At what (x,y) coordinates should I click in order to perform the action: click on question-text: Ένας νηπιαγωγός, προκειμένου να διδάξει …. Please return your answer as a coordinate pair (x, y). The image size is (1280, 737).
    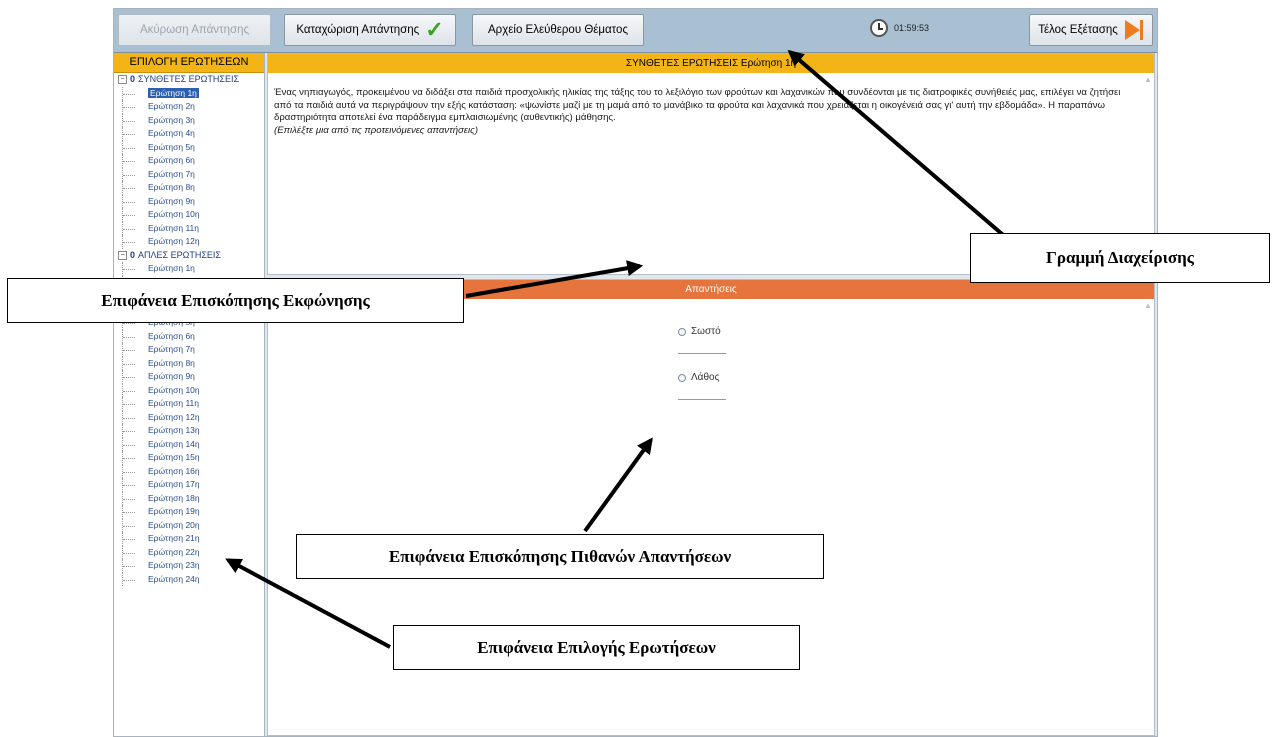
    Looking at the image, I should click on (697, 105).